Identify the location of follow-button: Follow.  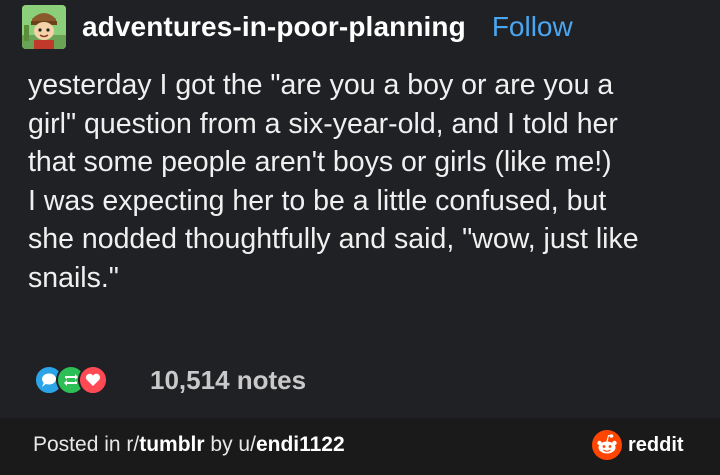
(532, 27).